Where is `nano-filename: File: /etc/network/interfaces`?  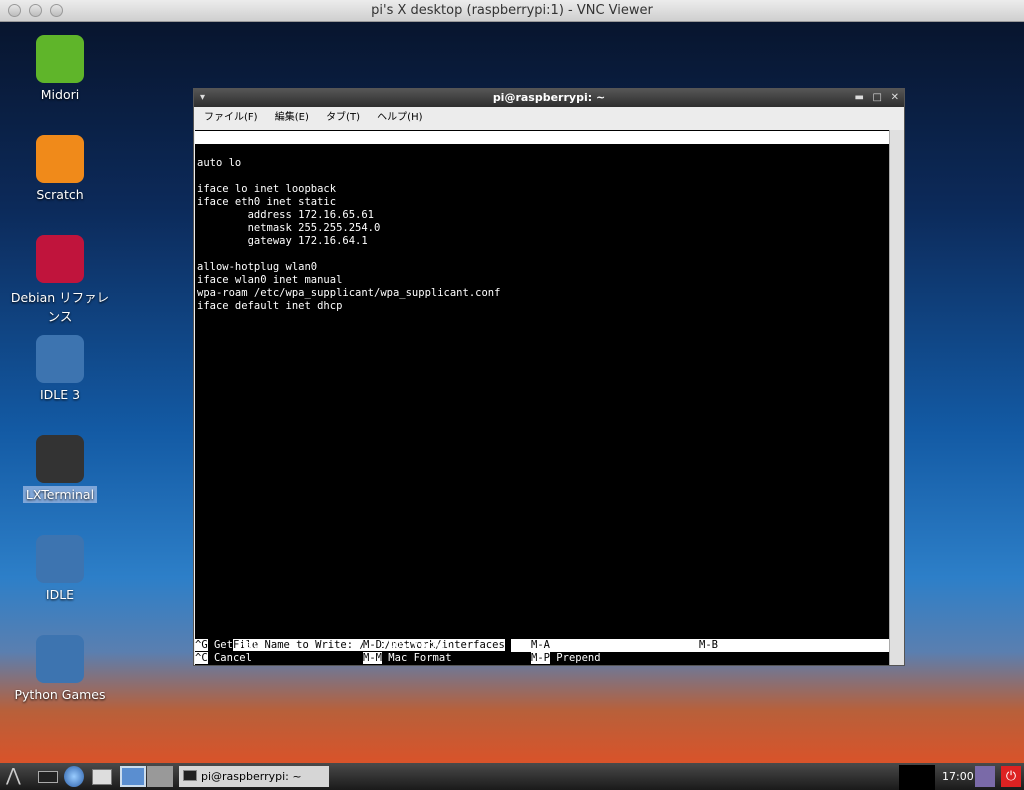 nano-filename: File: /etc/network/interfaces is located at coordinates (512, 163).